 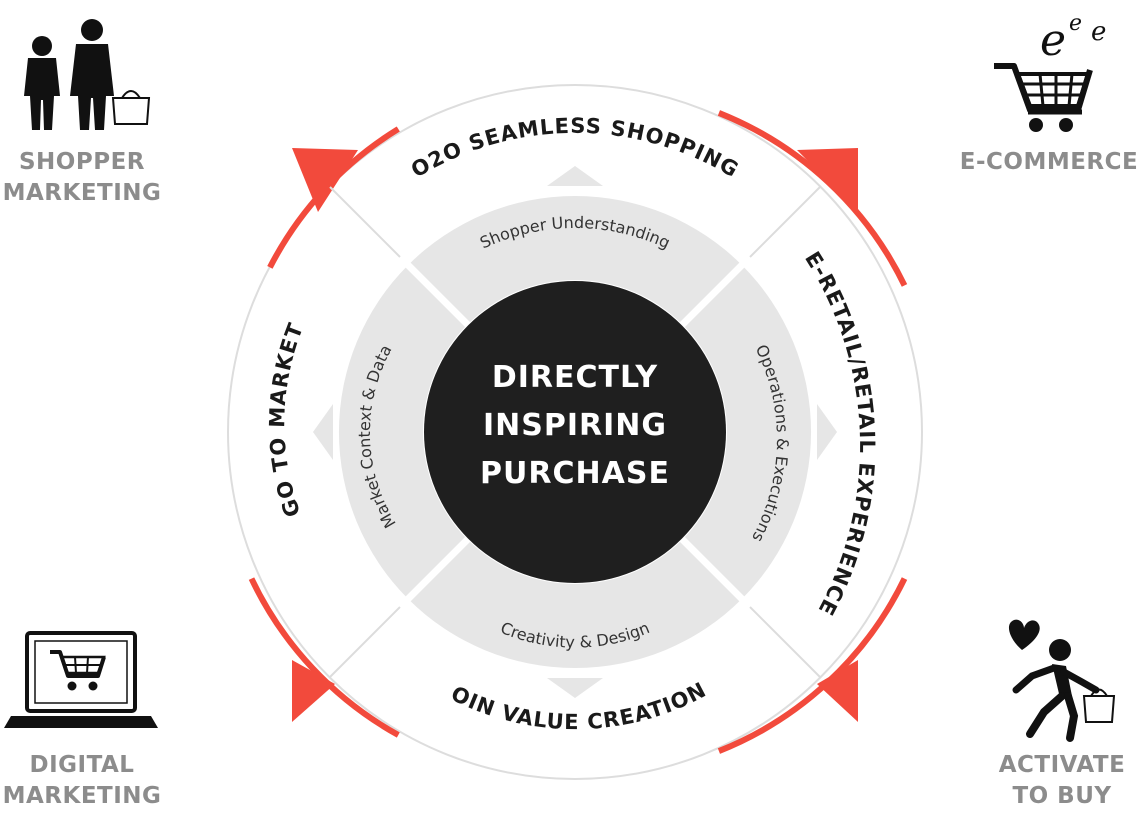 I want to click on shoppers-icon, so click(x=87, y=74).